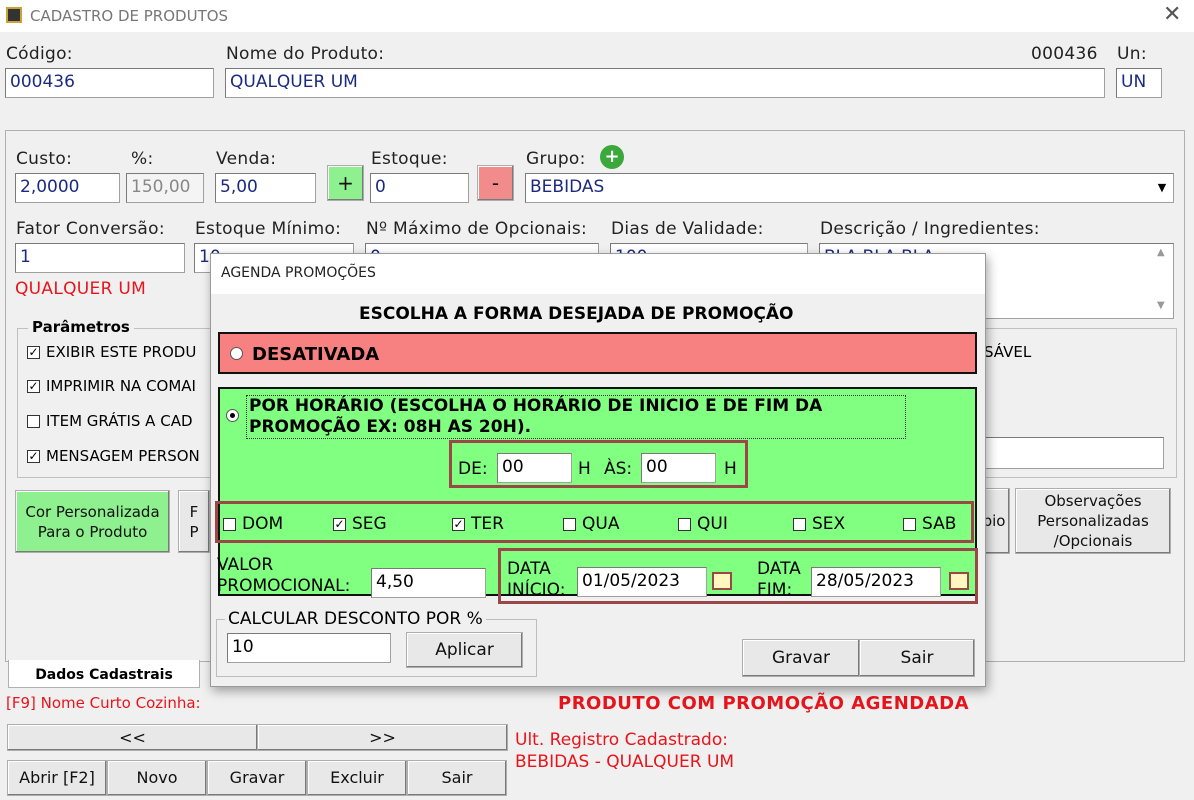 Image resolution: width=1194 pixels, height=800 pixels. What do you see at coordinates (419, 188) in the screenshot?
I see `stock-field: 0` at bounding box center [419, 188].